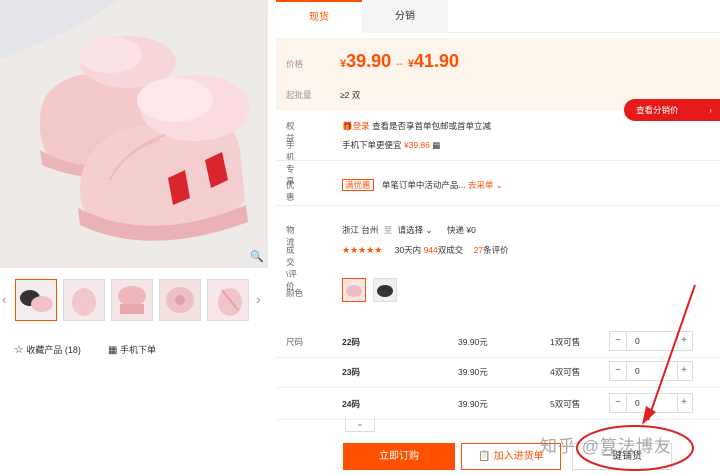  I want to click on promo-label: 优惠, so click(290, 191).